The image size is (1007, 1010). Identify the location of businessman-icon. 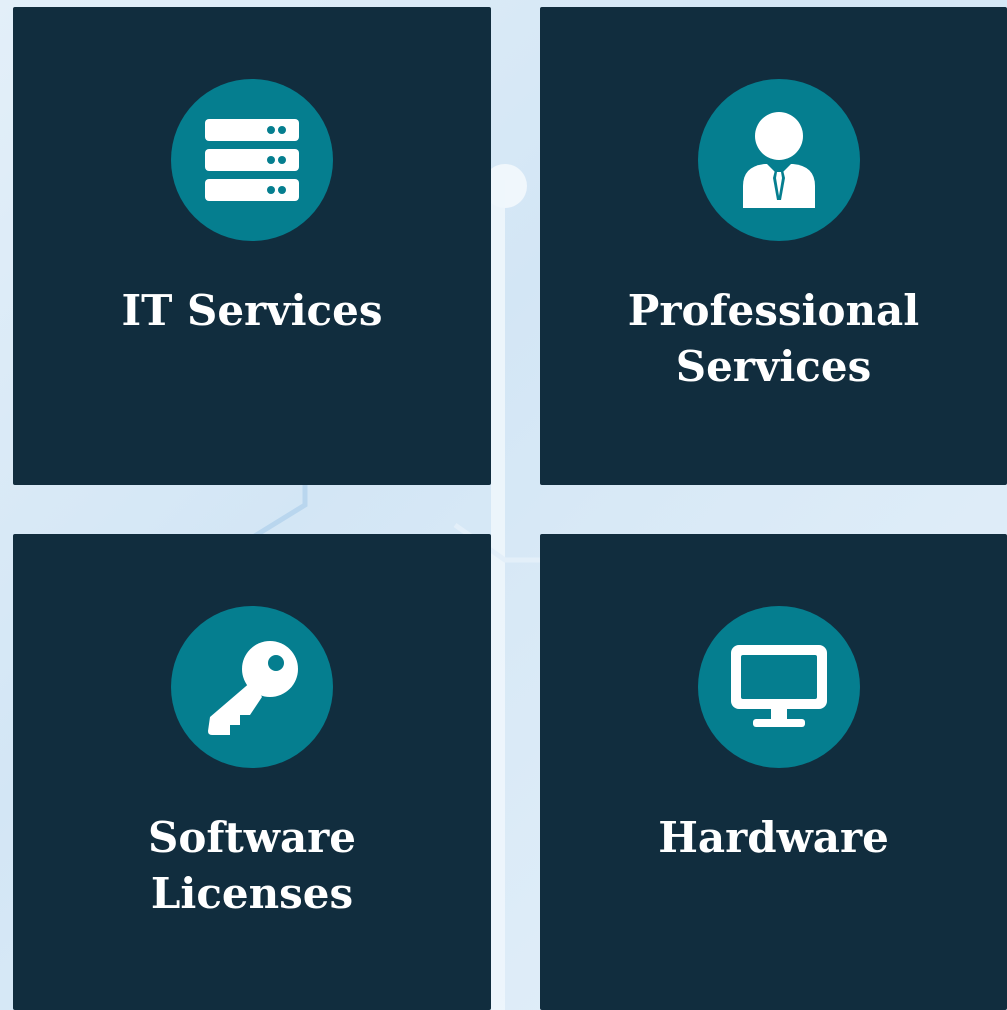
(779, 160).